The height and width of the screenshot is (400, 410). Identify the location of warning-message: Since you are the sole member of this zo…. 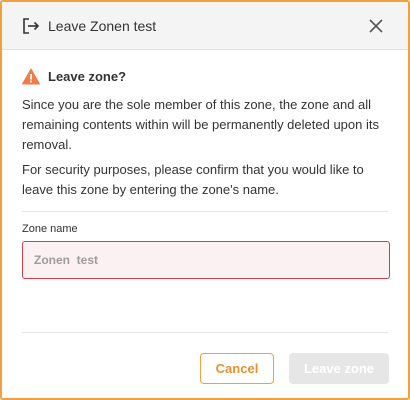
(200, 124).